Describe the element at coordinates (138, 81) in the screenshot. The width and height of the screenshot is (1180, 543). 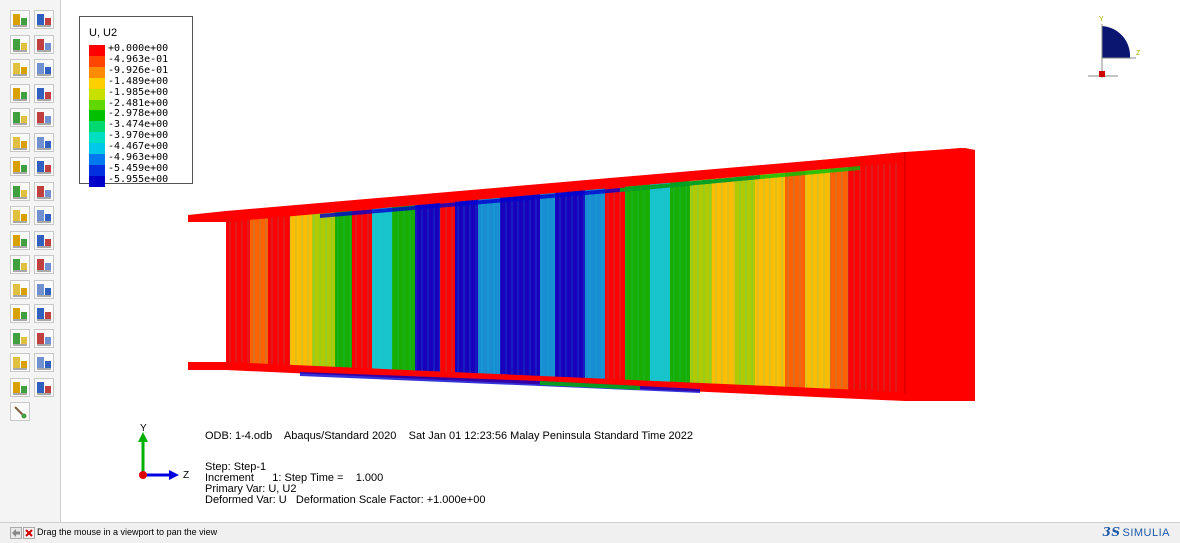
I see `legend-label: -1.489e+00` at that location.